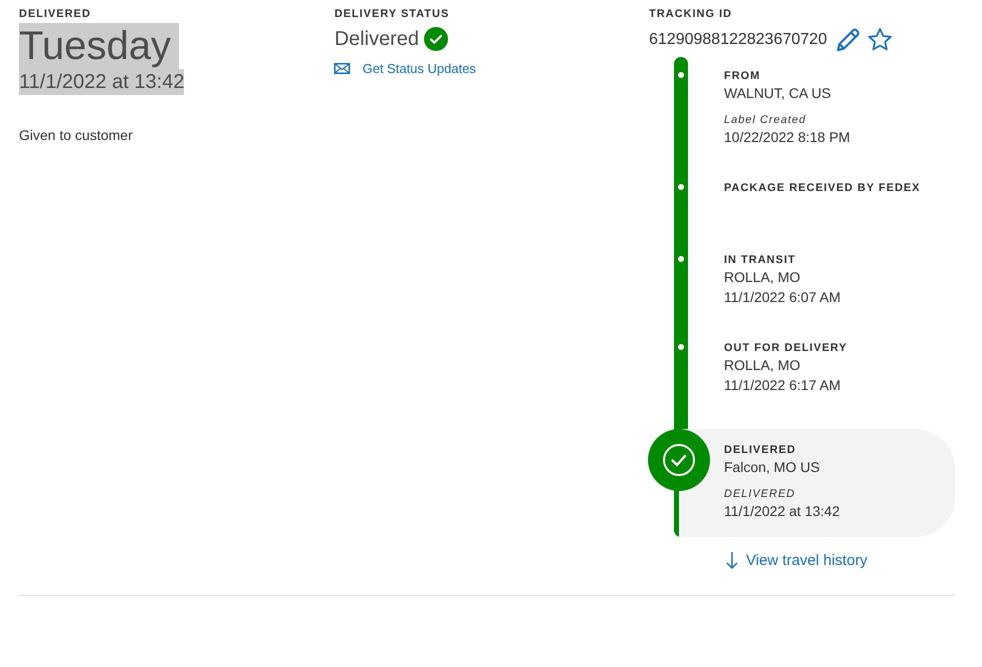 Image resolution: width=982 pixels, height=667 pixels. What do you see at coordinates (787, 137) in the screenshot?
I see `step-time: 10/22/2022 8:18 PM` at bounding box center [787, 137].